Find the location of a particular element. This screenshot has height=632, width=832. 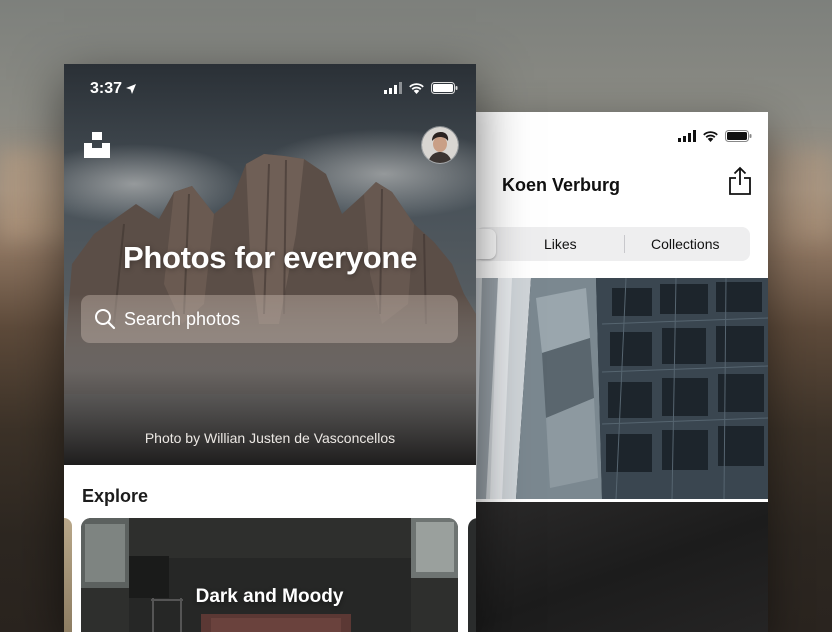

avatar is located at coordinates (440, 145).